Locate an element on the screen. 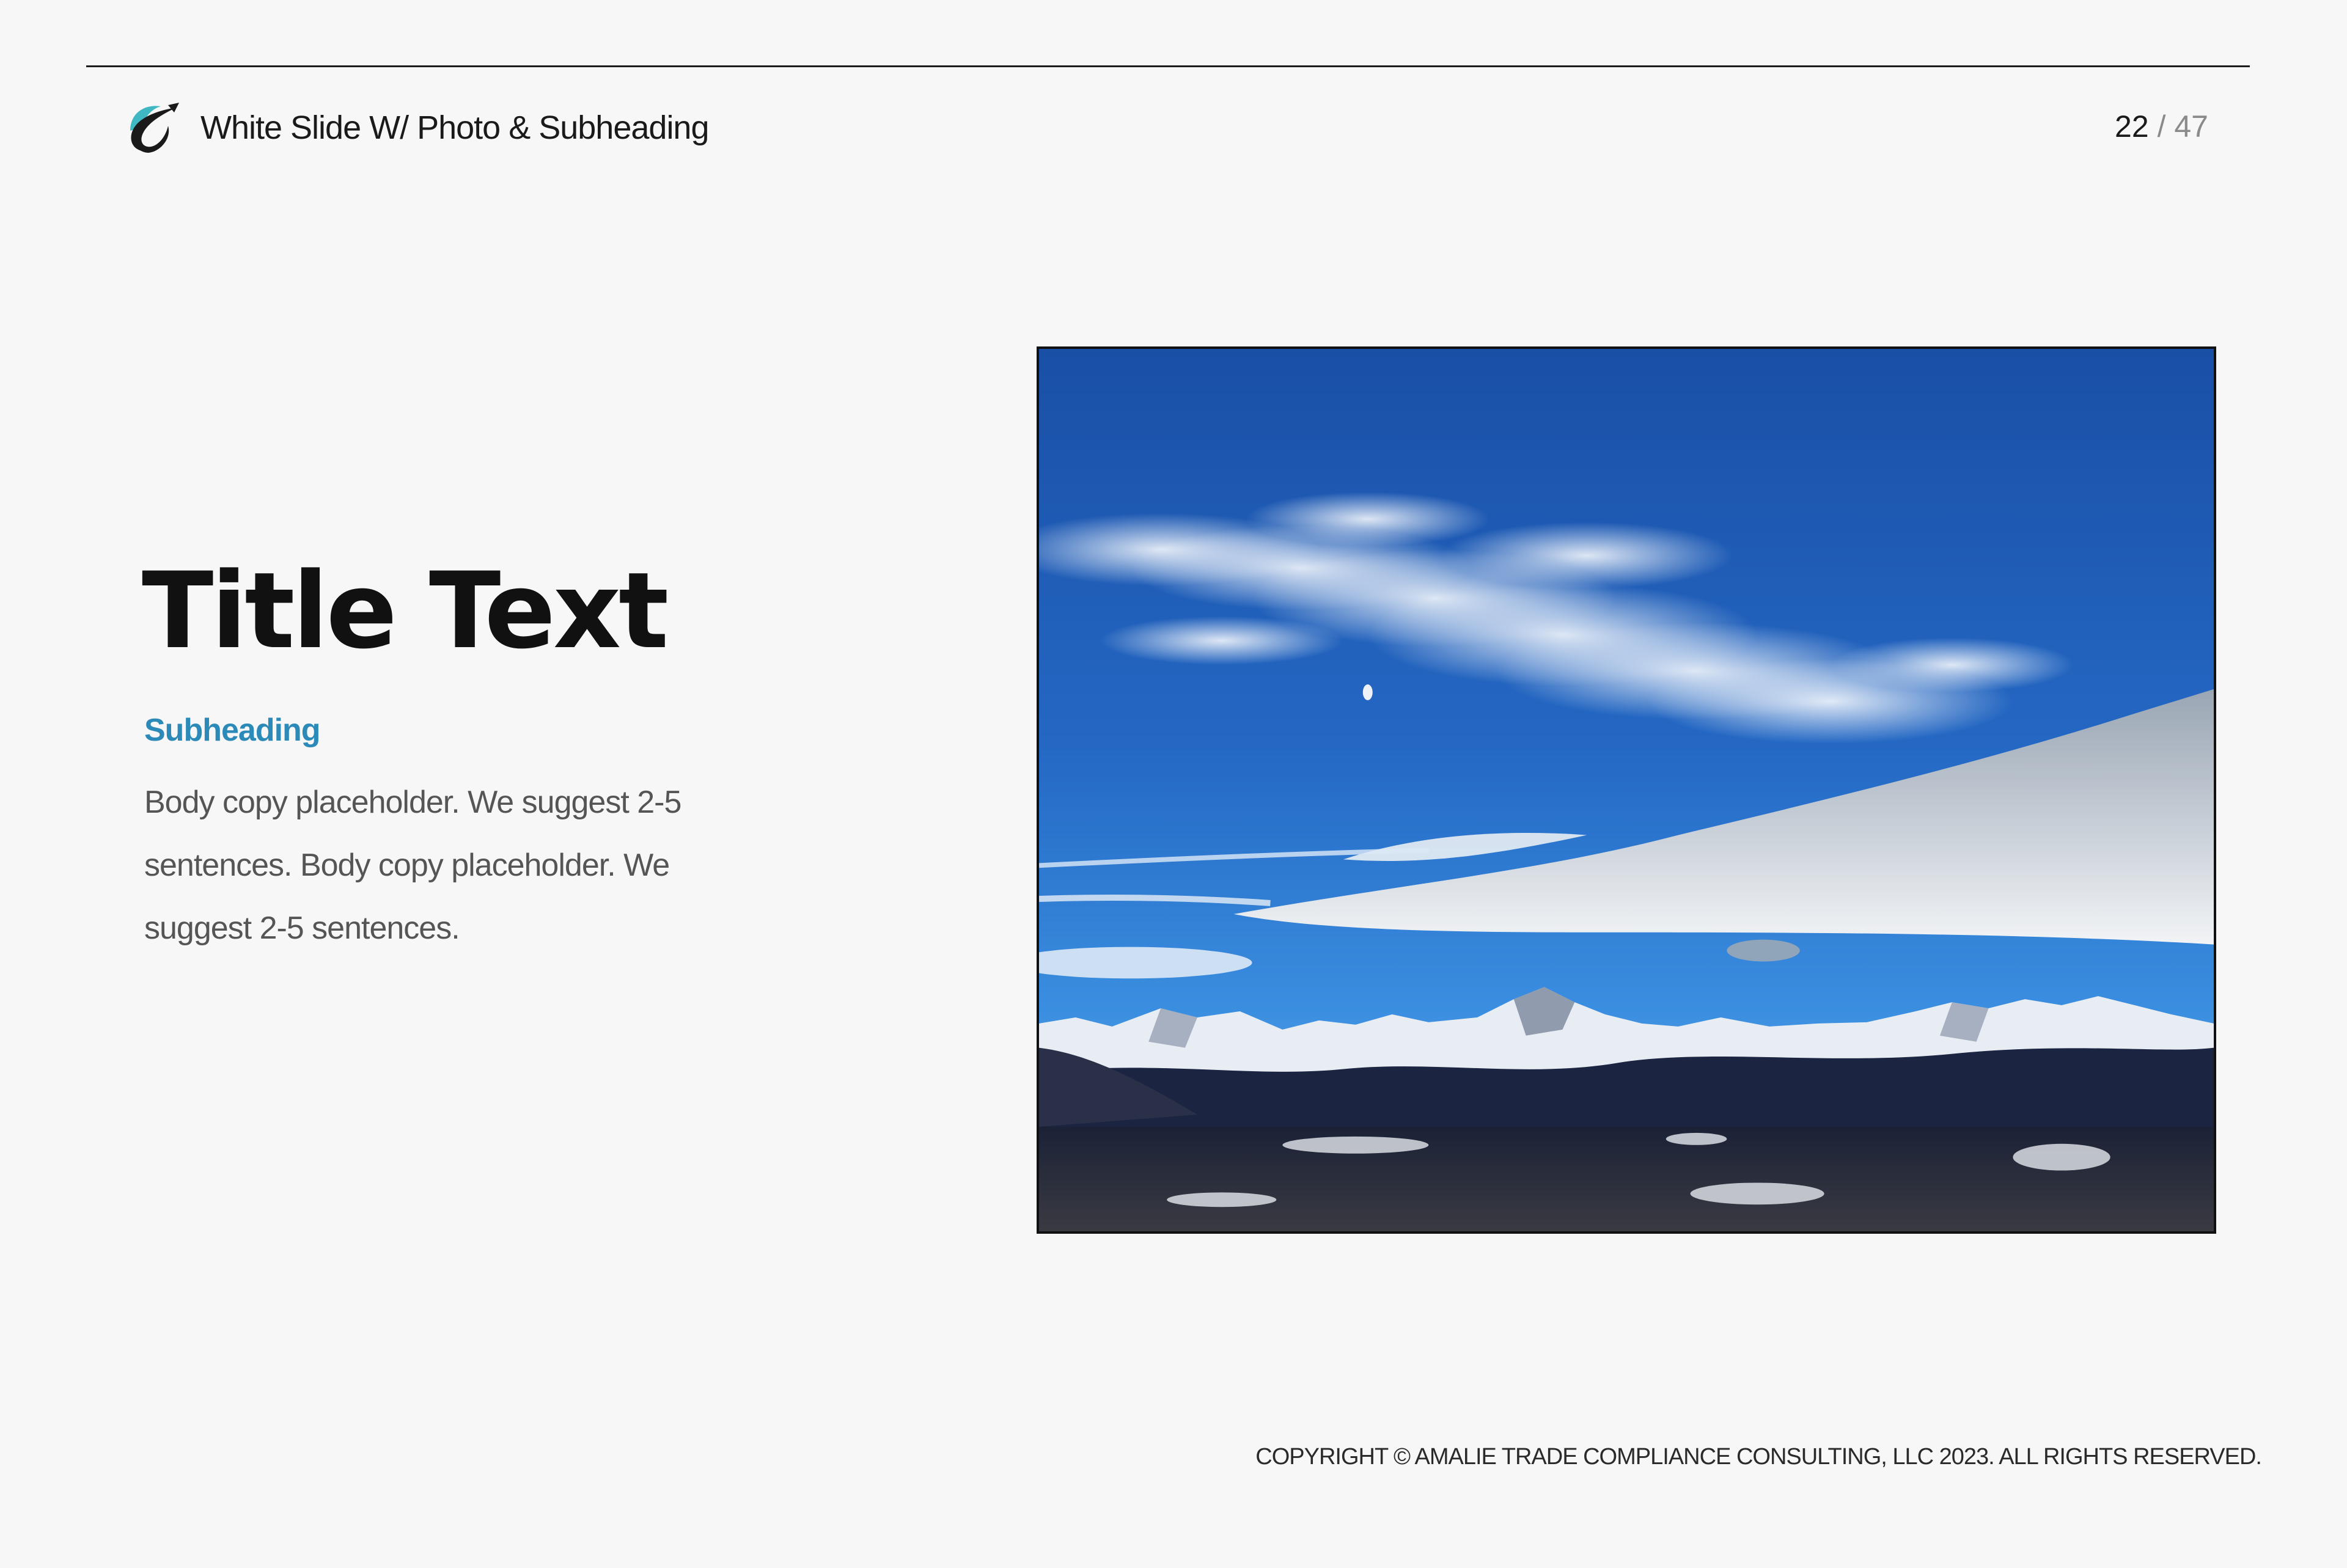  slide-header-title: White Slide W/ Photo & Subheading is located at coordinates (455, 127).